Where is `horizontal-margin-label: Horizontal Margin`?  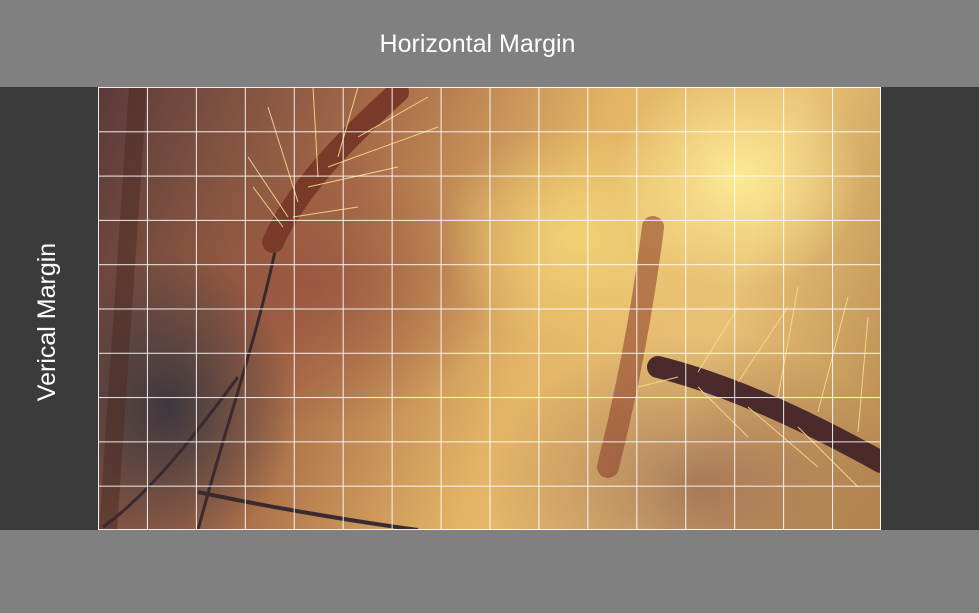 horizontal-margin-label: Horizontal Margin is located at coordinates (477, 44).